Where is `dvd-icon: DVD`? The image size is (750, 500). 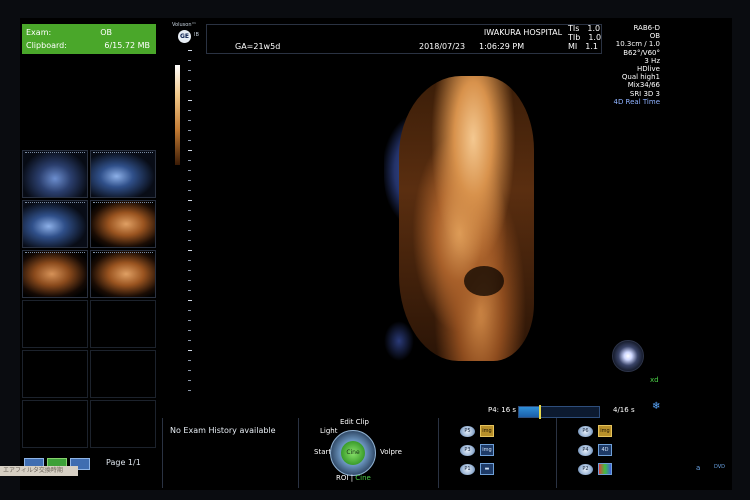 dvd-icon: DVD is located at coordinates (719, 467).